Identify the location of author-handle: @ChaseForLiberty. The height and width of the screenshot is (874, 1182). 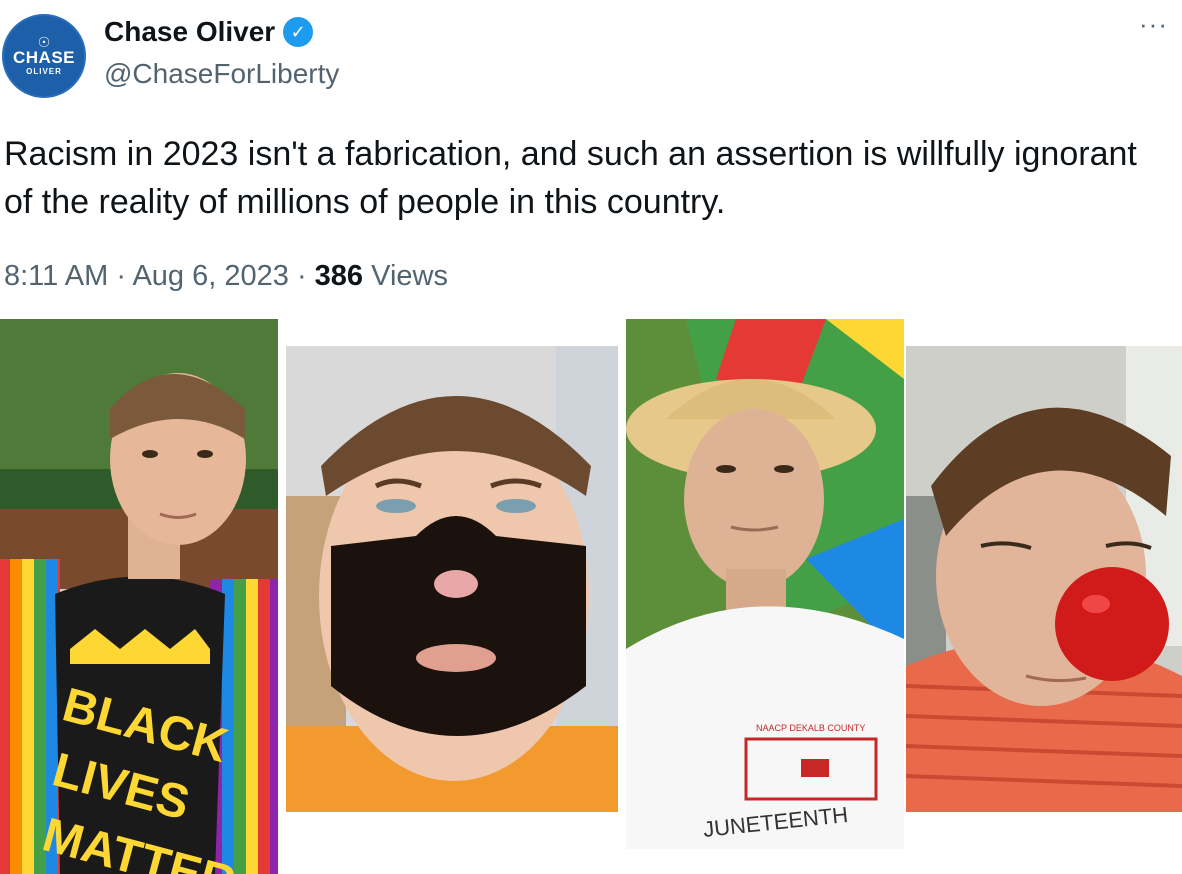
(221, 74).